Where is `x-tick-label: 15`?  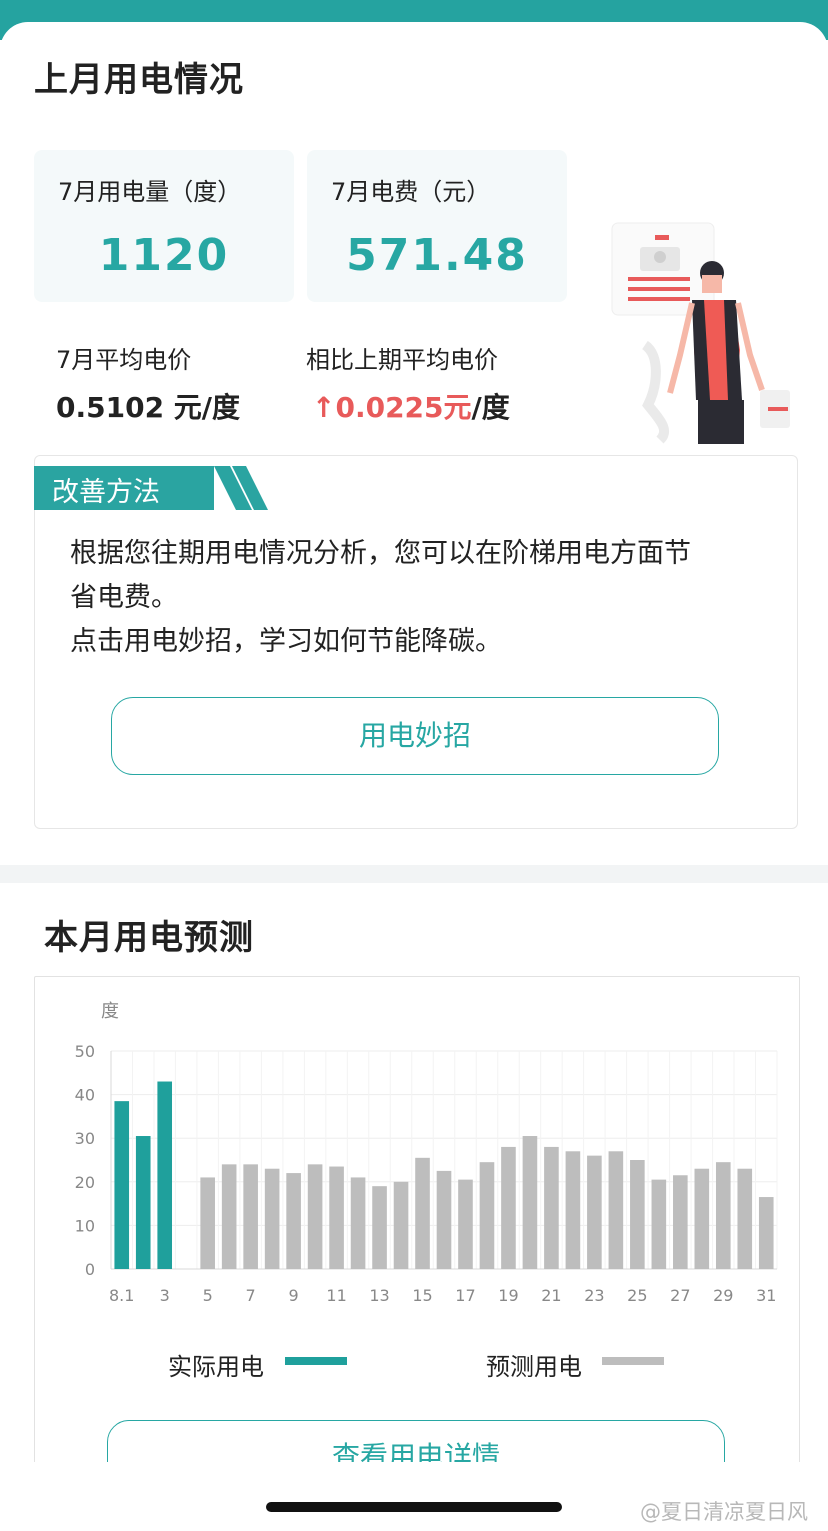
x-tick-label: 15 is located at coordinates (422, 1295).